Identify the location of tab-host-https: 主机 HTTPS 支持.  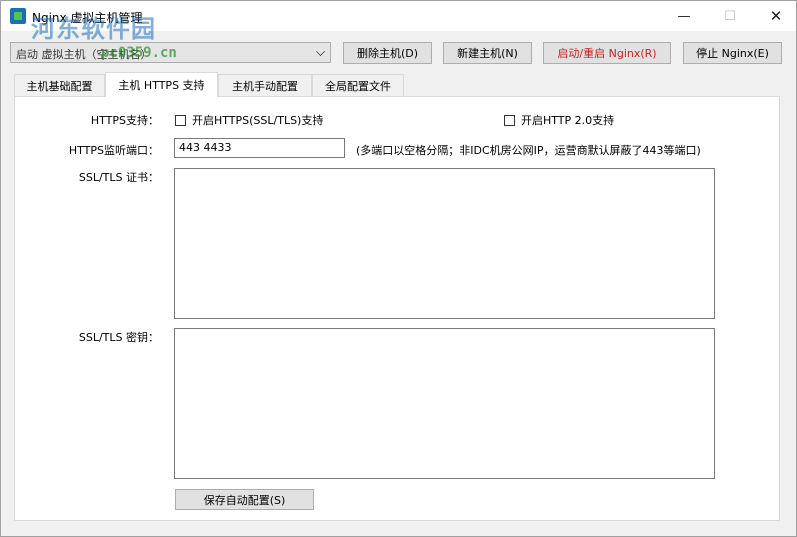
(161, 84).